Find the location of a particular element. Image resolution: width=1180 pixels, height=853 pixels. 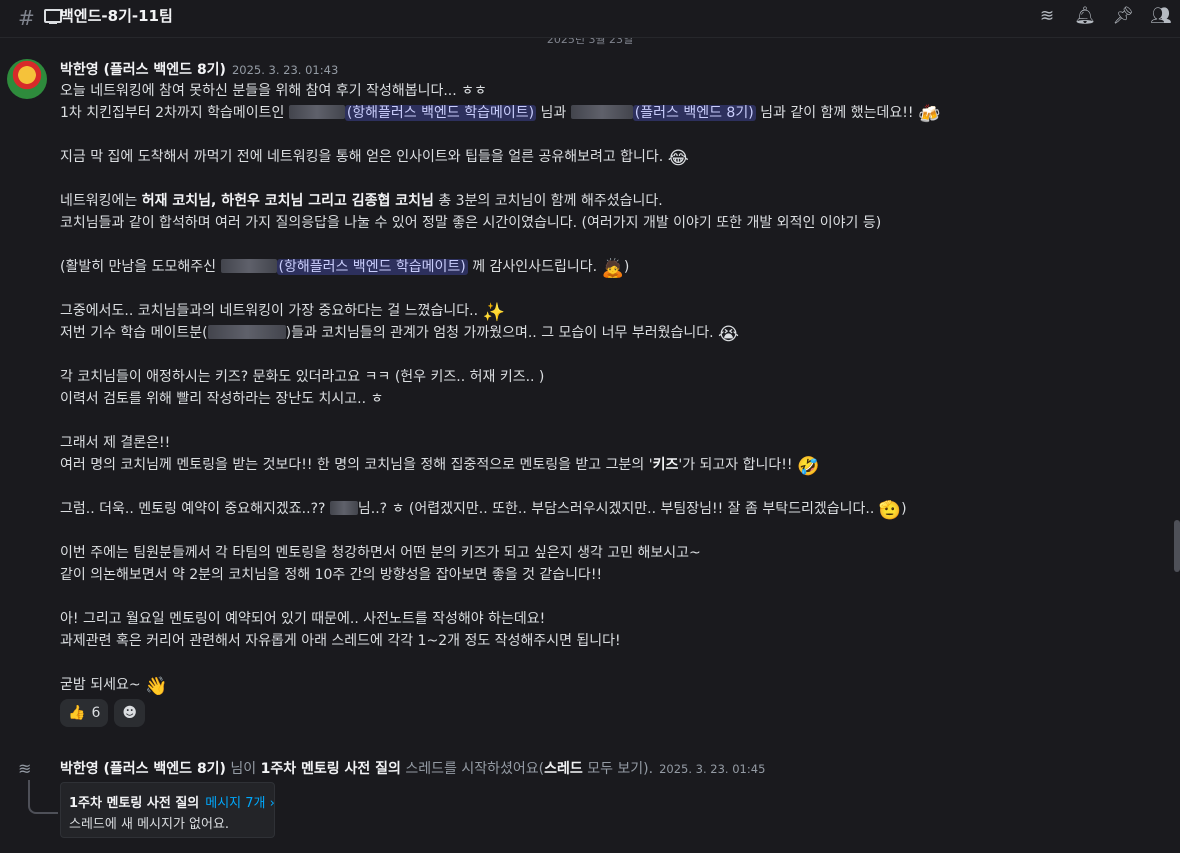

wave-emoji: 👋 is located at coordinates (156, 686).